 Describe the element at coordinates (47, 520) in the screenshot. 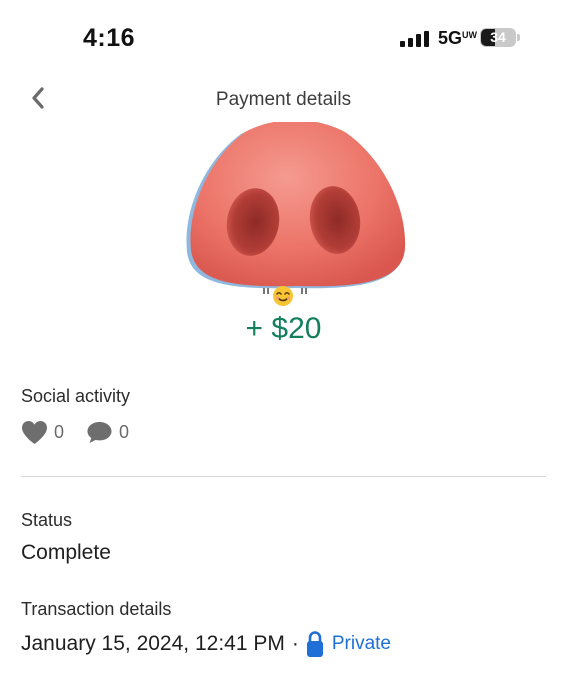

I see `status-label: Status` at that location.